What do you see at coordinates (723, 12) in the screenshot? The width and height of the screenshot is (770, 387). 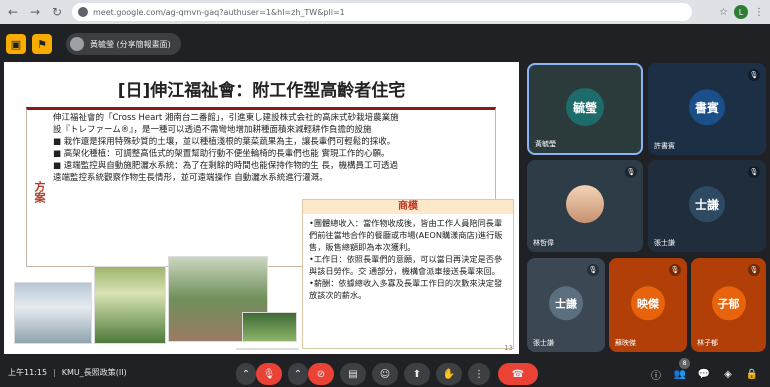 I see `bookmark-star-icon: ☆` at bounding box center [723, 12].